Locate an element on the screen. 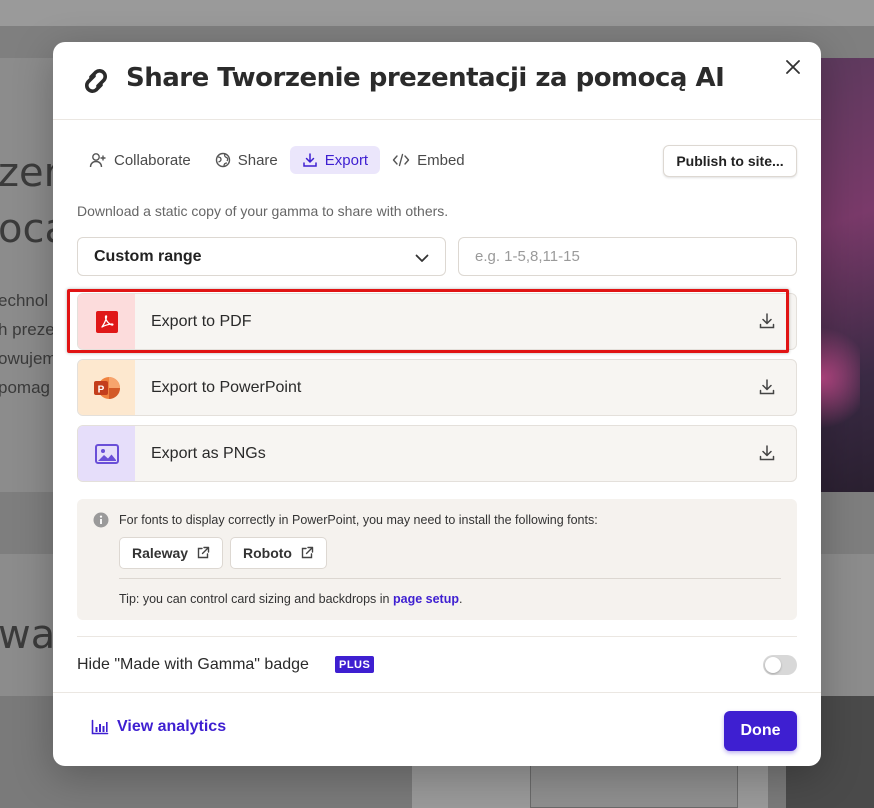 Image resolution: width=874 pixels, height=808 pixels. export-pdf-button: Export to PDF is located at coordinates (437, 321).